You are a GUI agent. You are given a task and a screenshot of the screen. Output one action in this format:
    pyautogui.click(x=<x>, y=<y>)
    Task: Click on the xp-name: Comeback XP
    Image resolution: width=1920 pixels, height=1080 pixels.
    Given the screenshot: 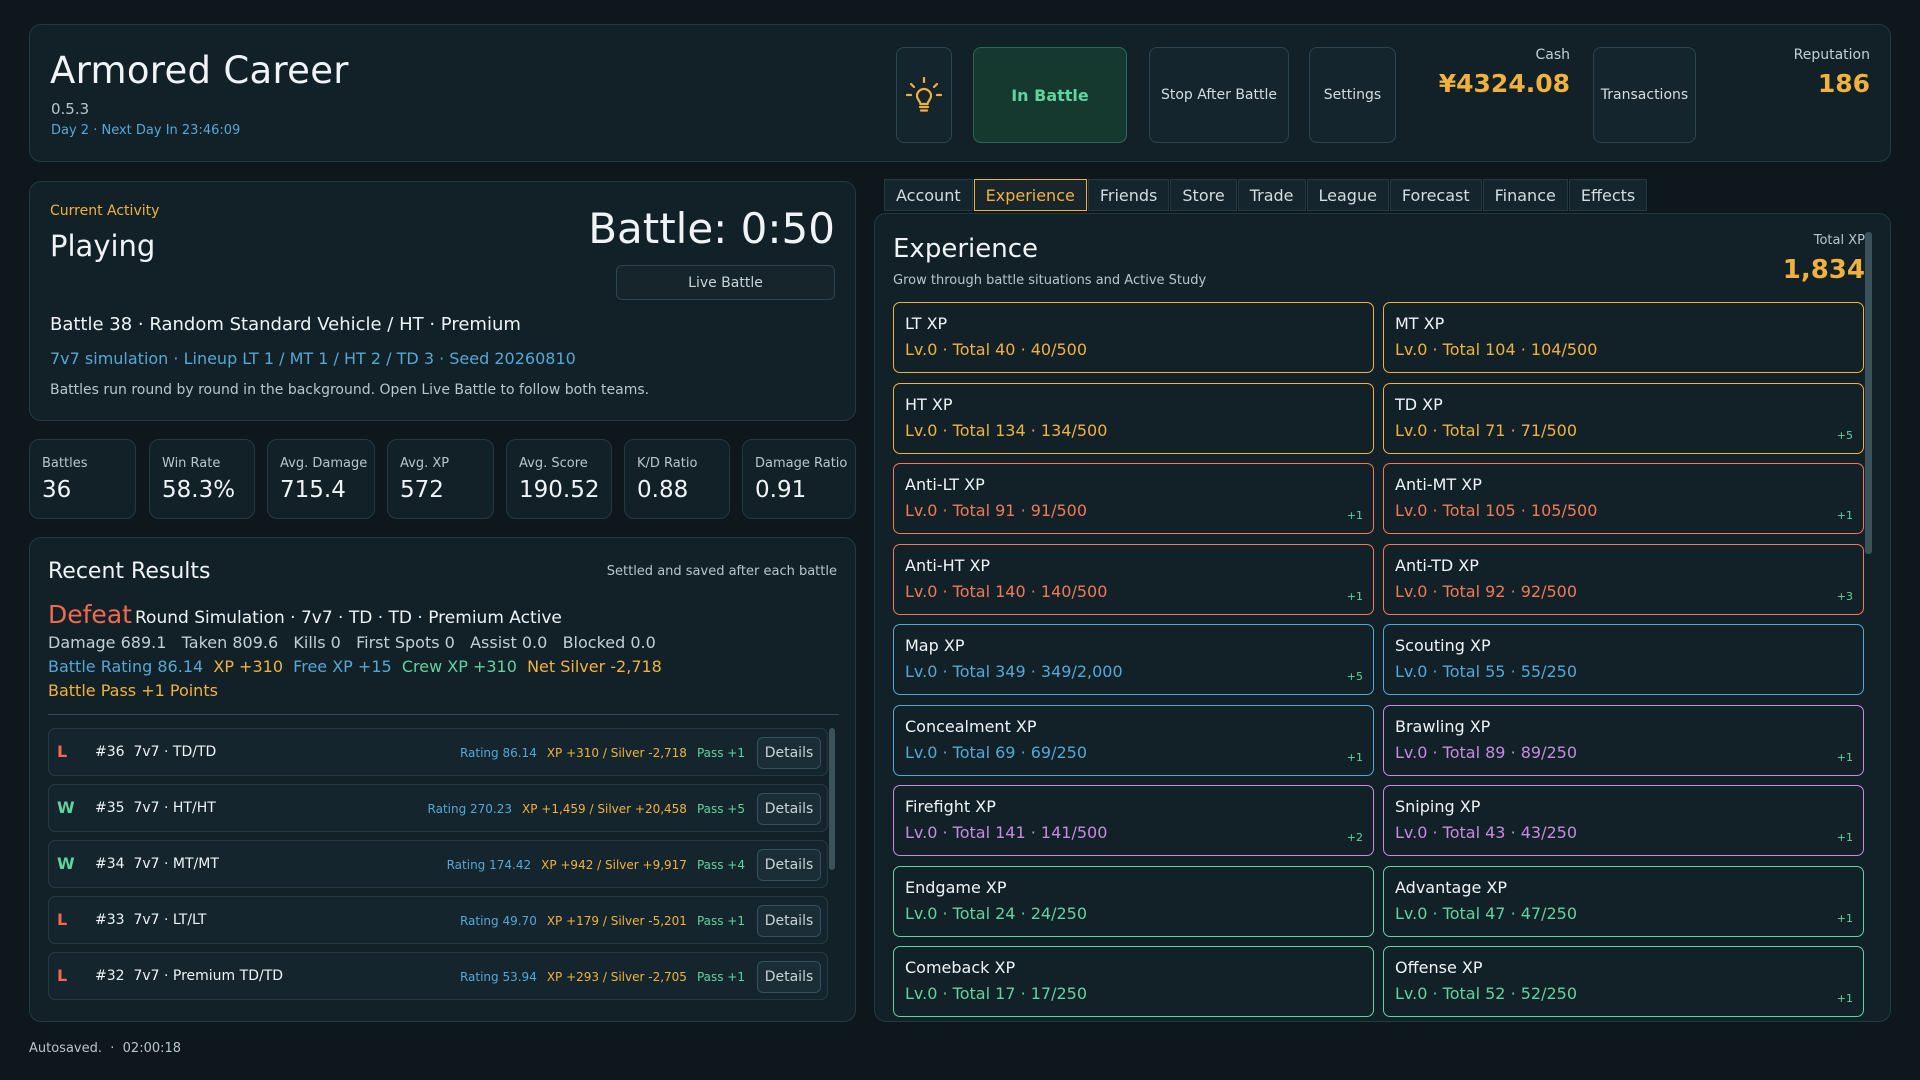 What is the action you would take?
    pyautogui.click(x=960, y=967)
    